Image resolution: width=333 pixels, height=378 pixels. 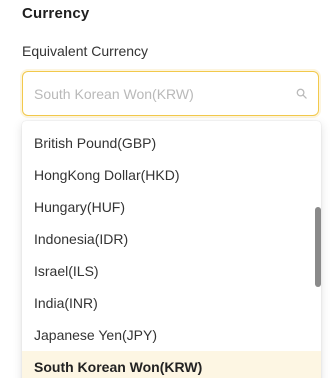 What do you see at coordinates (171, 335) in the screenshot?
I see `option-jpy: Japanese Yen(JPY)` at bounding box center [171, 335].